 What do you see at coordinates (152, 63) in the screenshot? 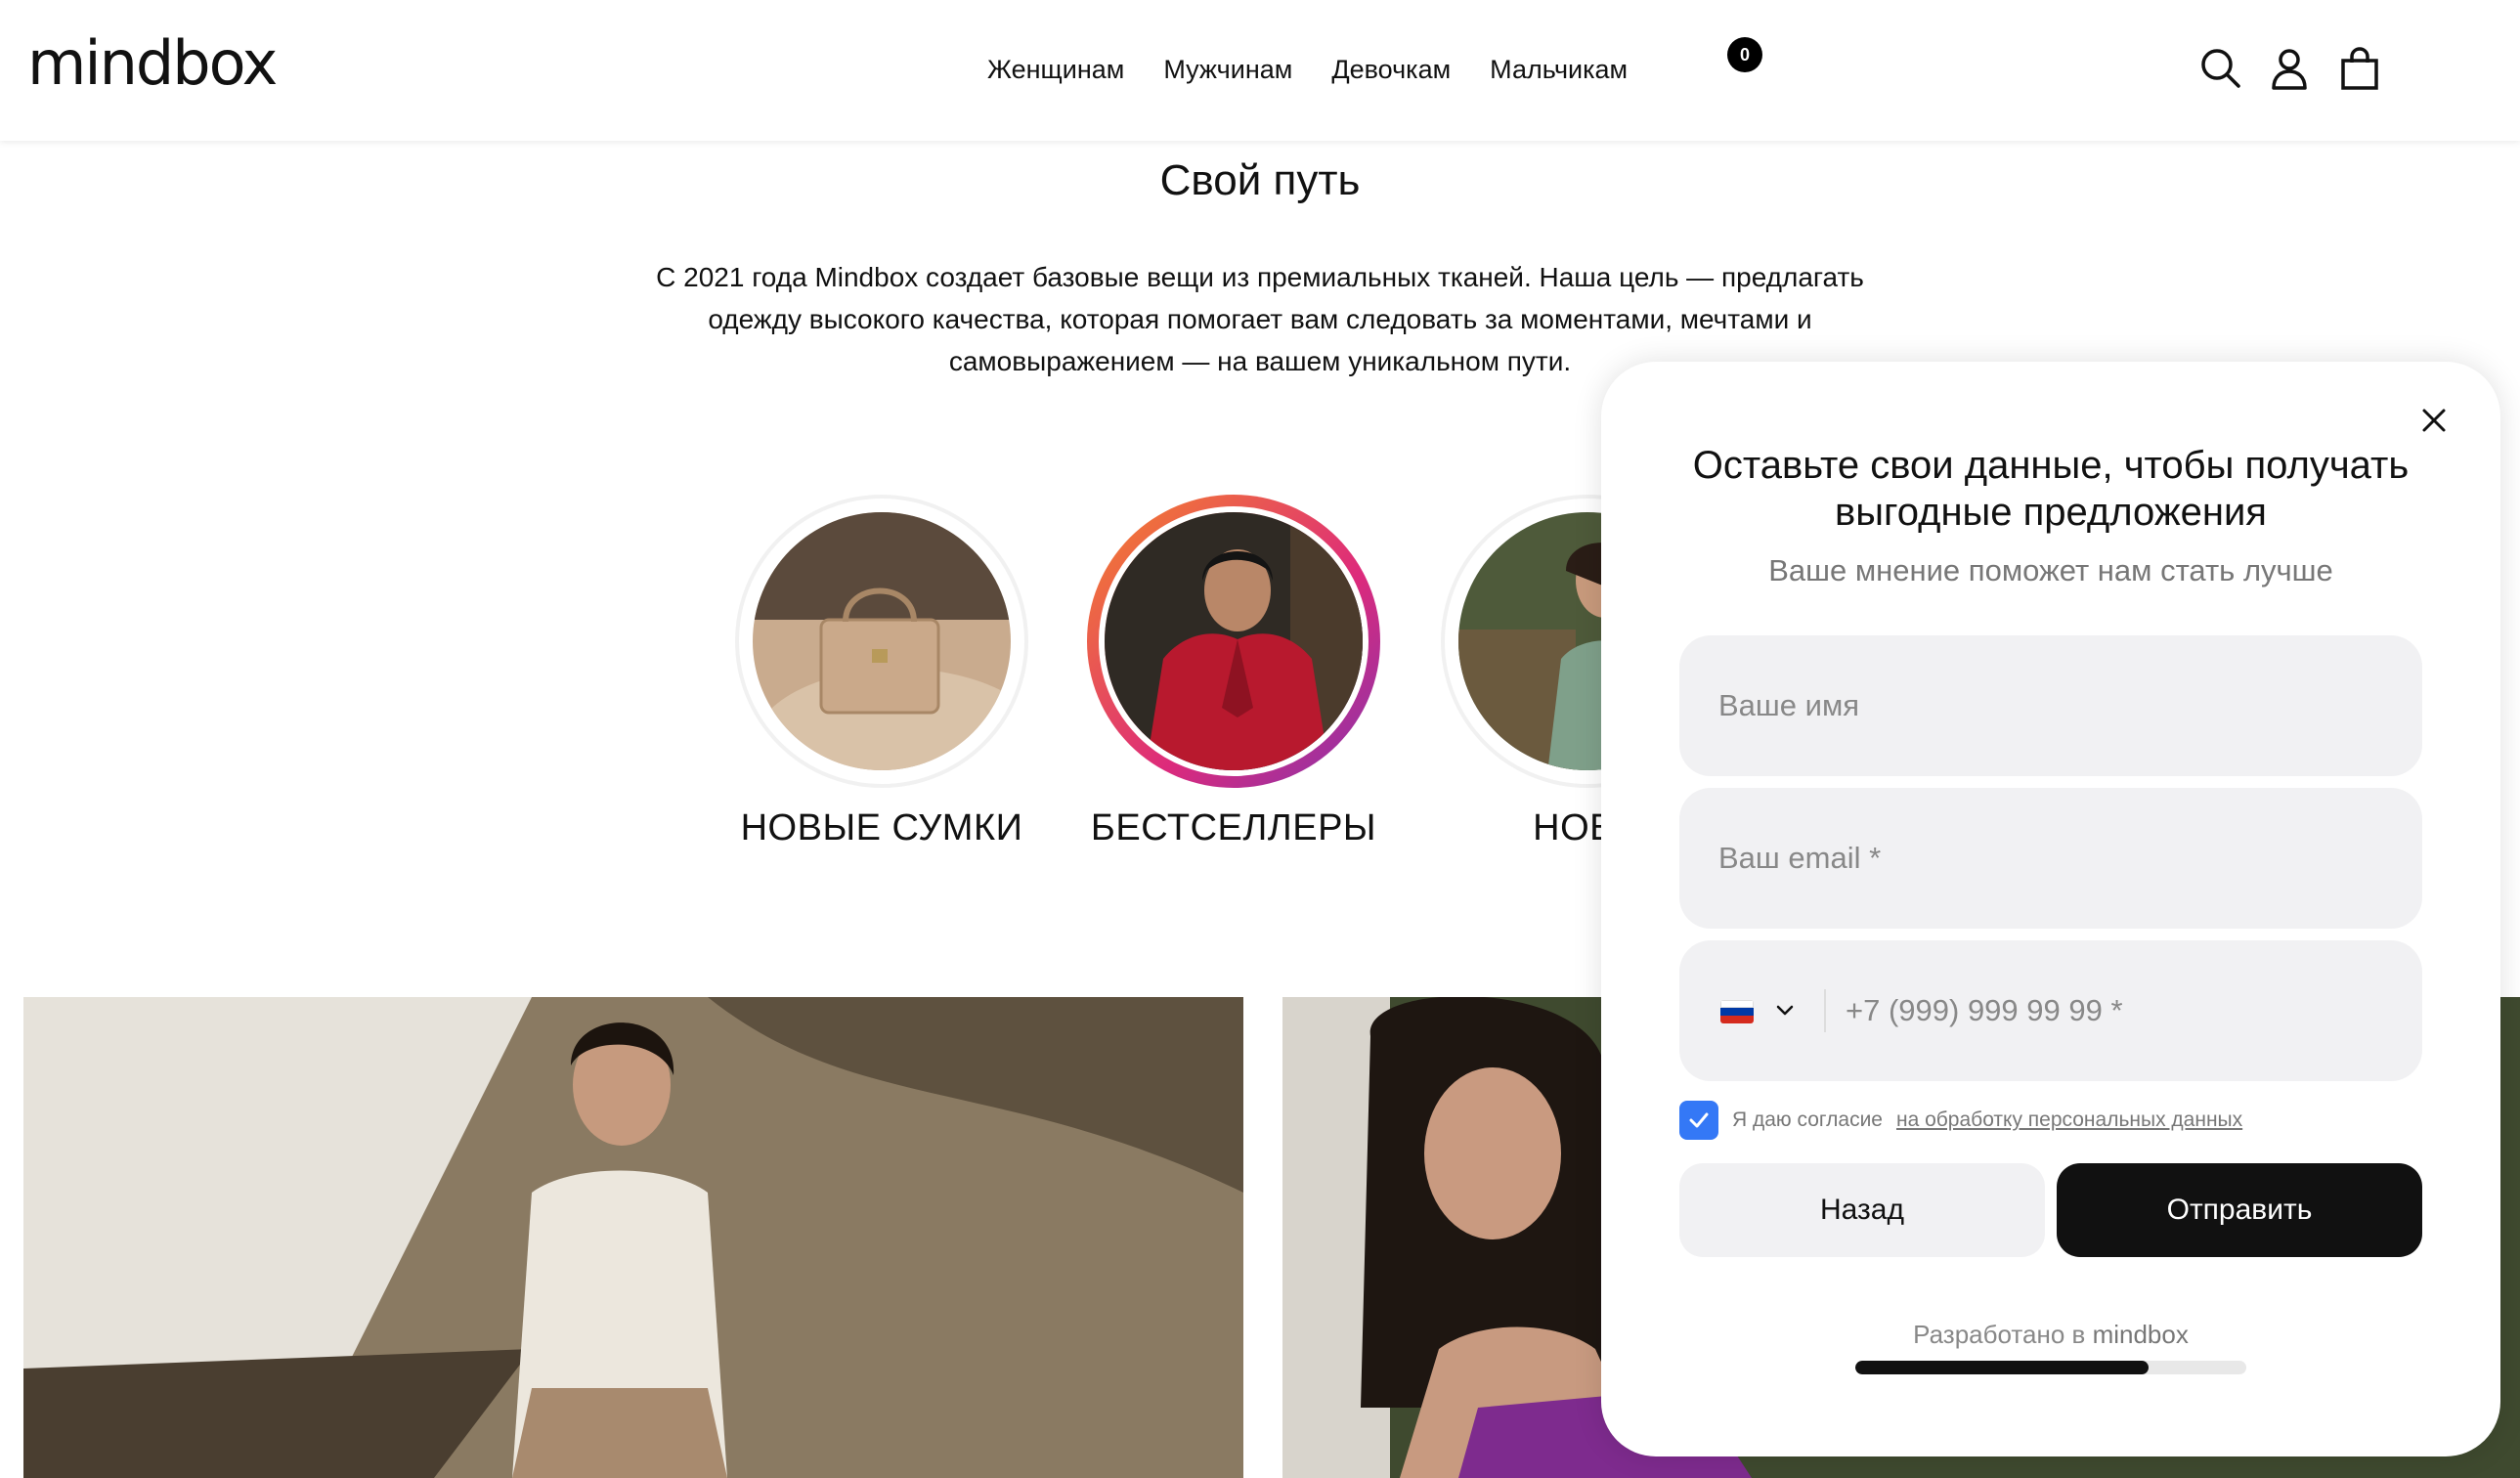
I see `brand-logo: mindbox` at bounding box center [152, 63].